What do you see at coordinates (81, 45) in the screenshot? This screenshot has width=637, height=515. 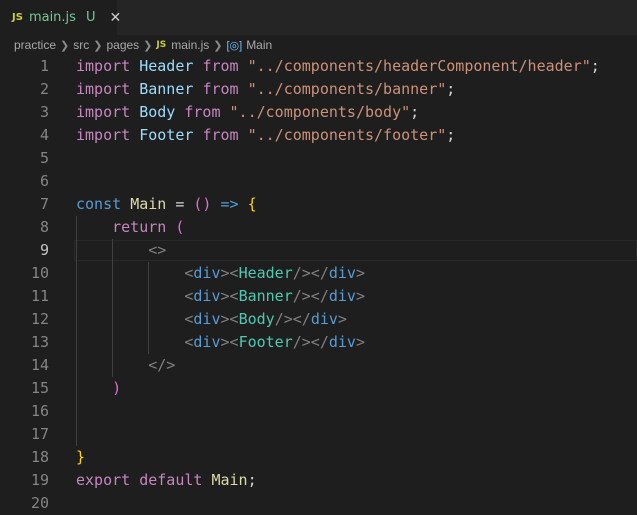 I see `breadcrumb-item-src: src` at bounding box center [81, 45].